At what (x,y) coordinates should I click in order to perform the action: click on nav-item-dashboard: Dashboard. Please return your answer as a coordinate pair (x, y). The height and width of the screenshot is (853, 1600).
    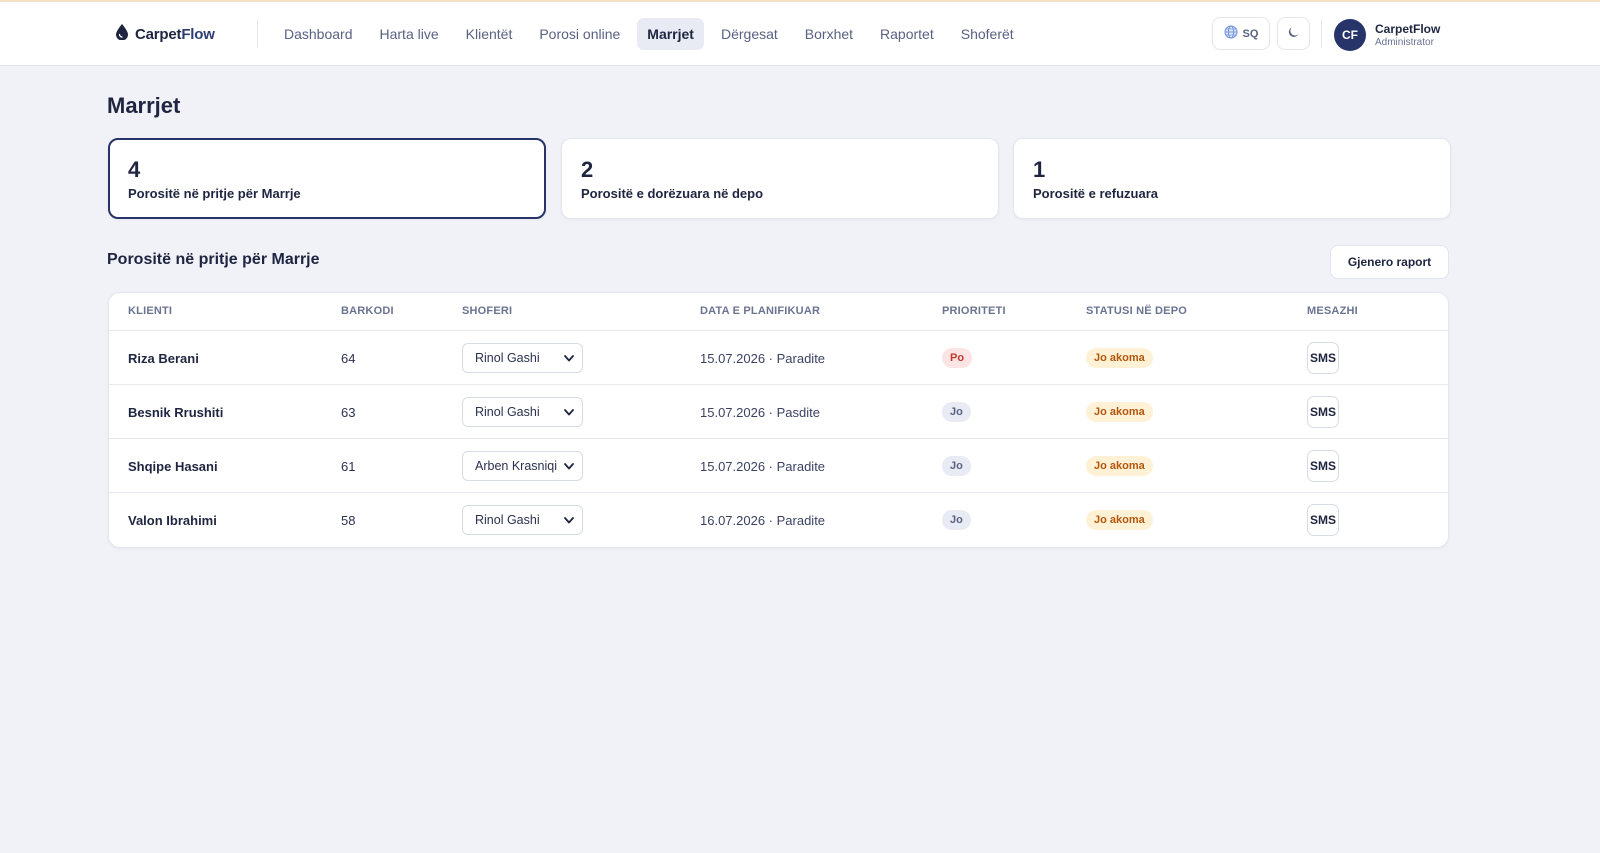
    Looking at the image, I should click on (318, 34).